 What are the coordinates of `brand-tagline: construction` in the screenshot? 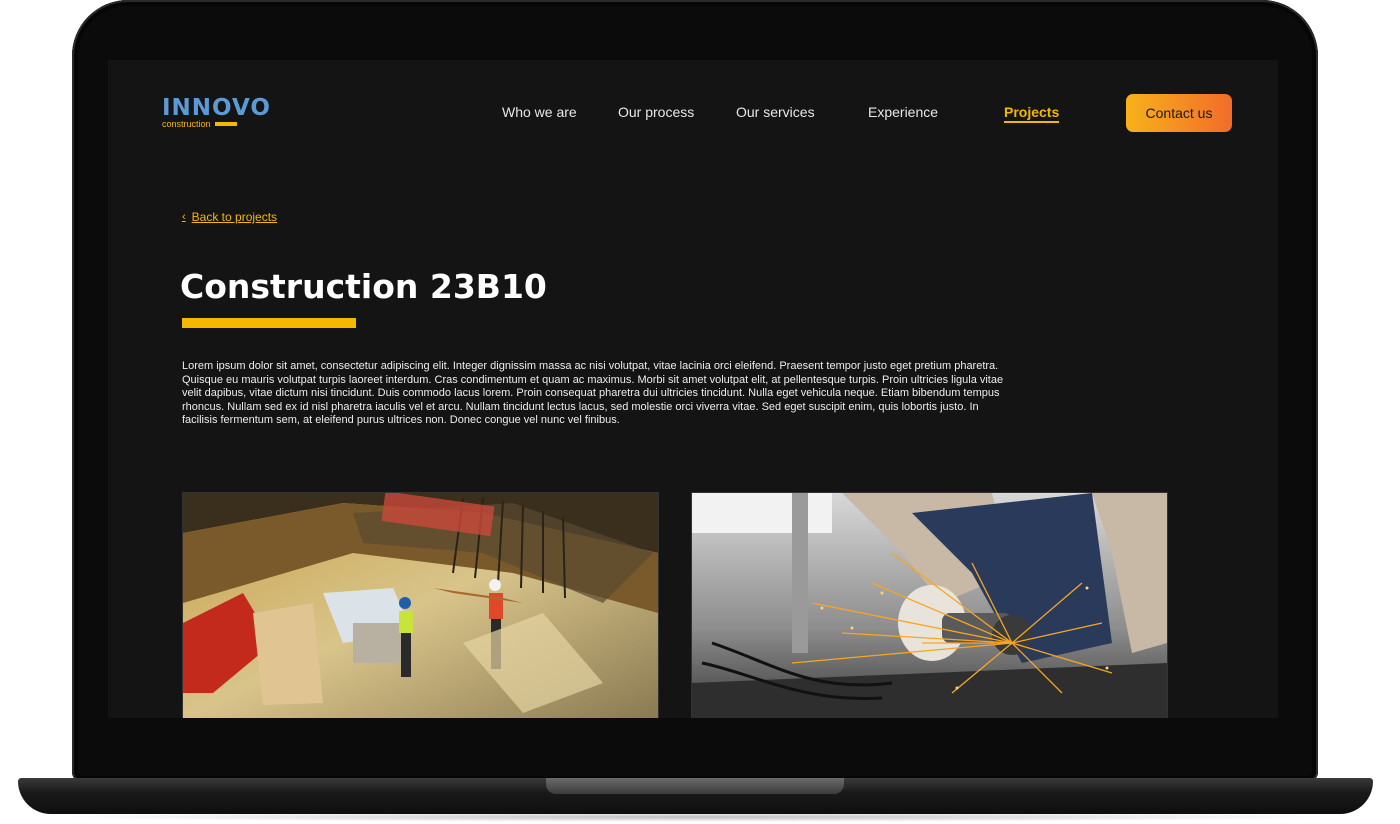 It's located at (186, 124).